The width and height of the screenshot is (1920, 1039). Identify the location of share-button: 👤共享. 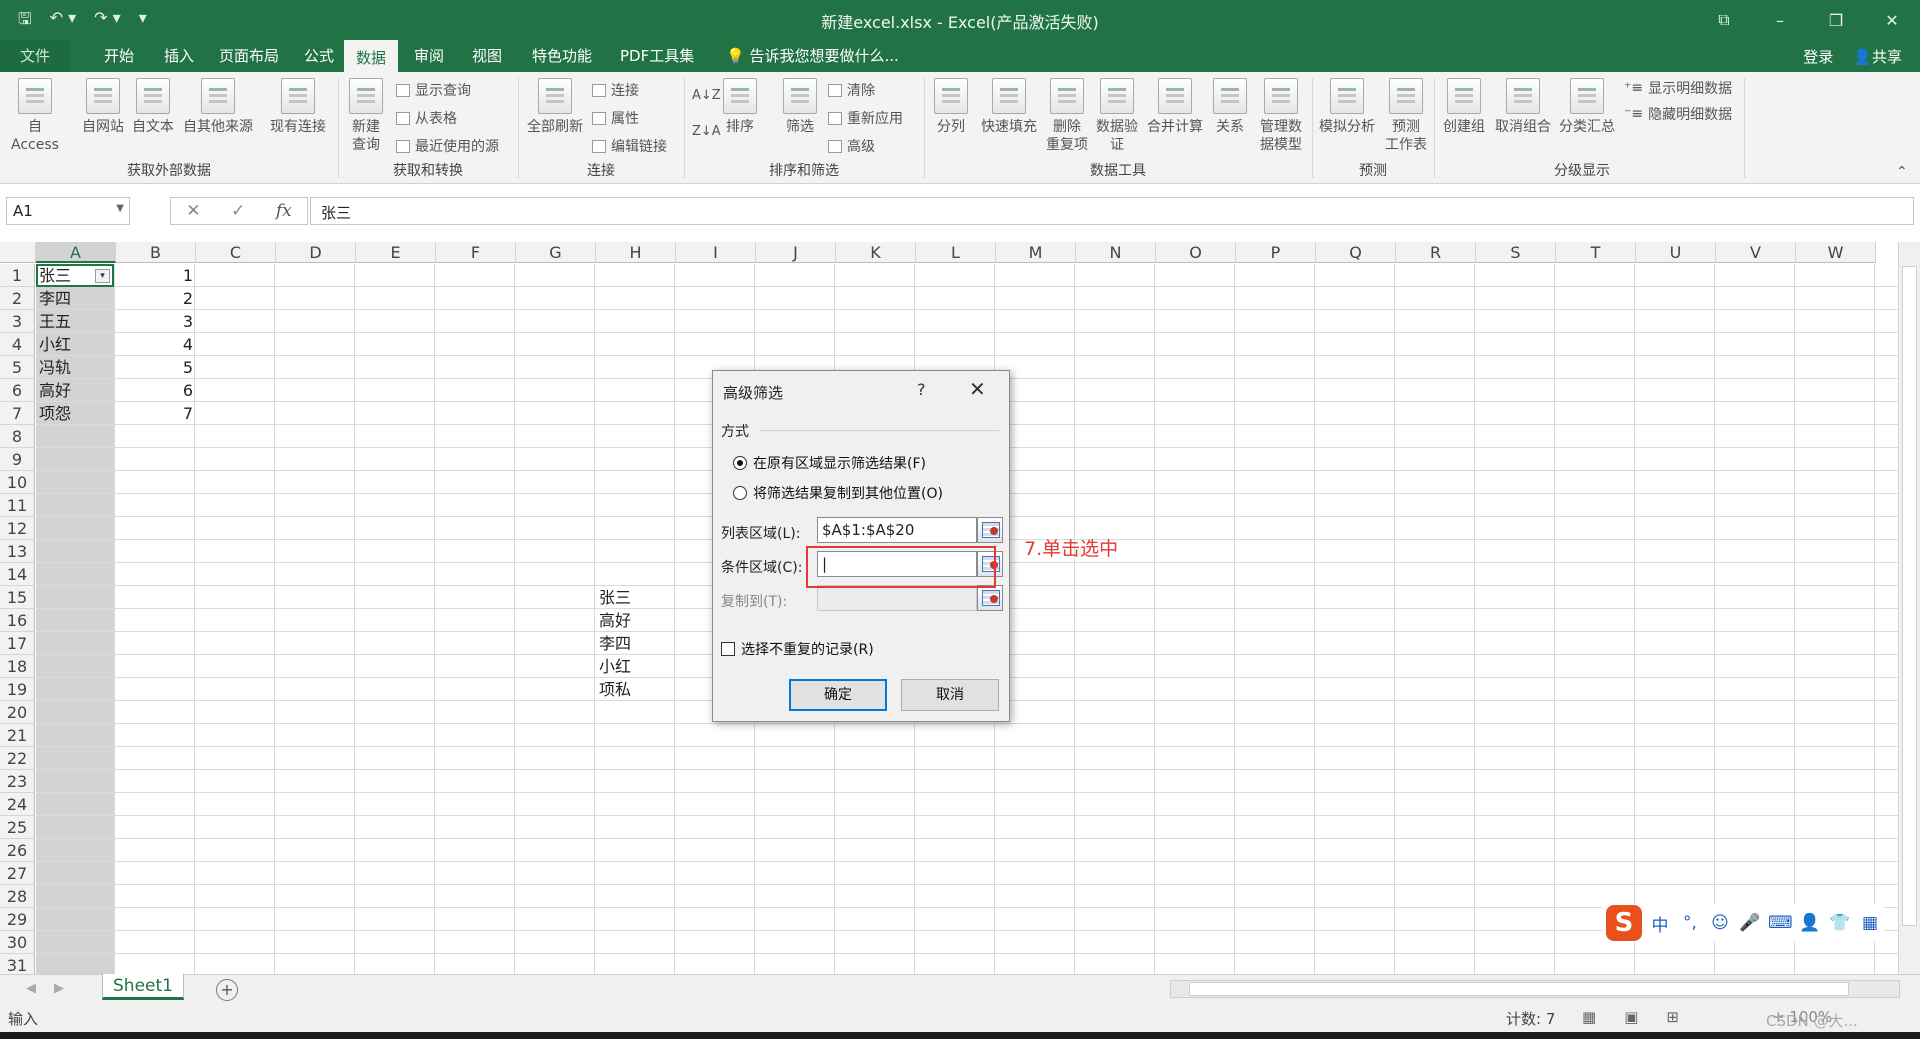
(1877, 56).